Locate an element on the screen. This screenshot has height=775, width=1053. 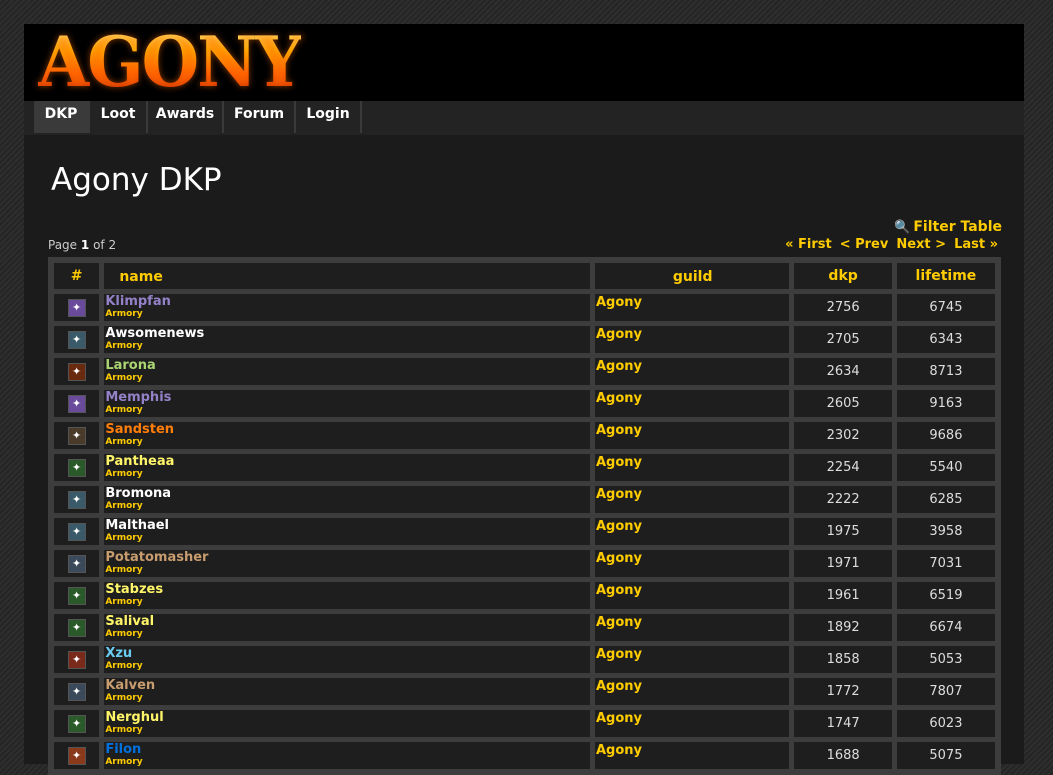
page-current: 1 is located at coordinates (85, 245).